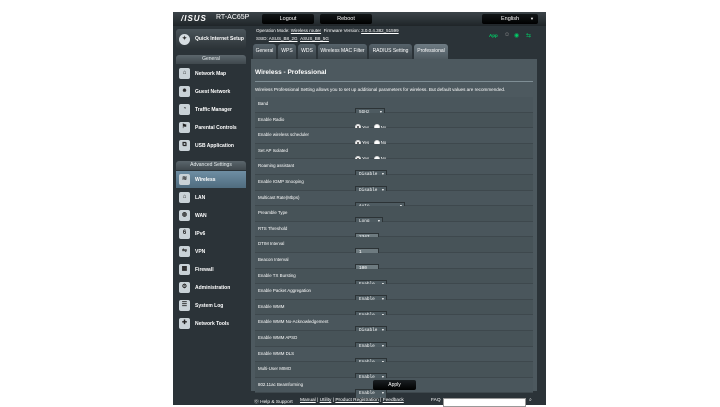  What do you see at coordinates (184, 233) in the screenshot?
I see `ipv6-icon: 6` at bounding box center [184, 233].